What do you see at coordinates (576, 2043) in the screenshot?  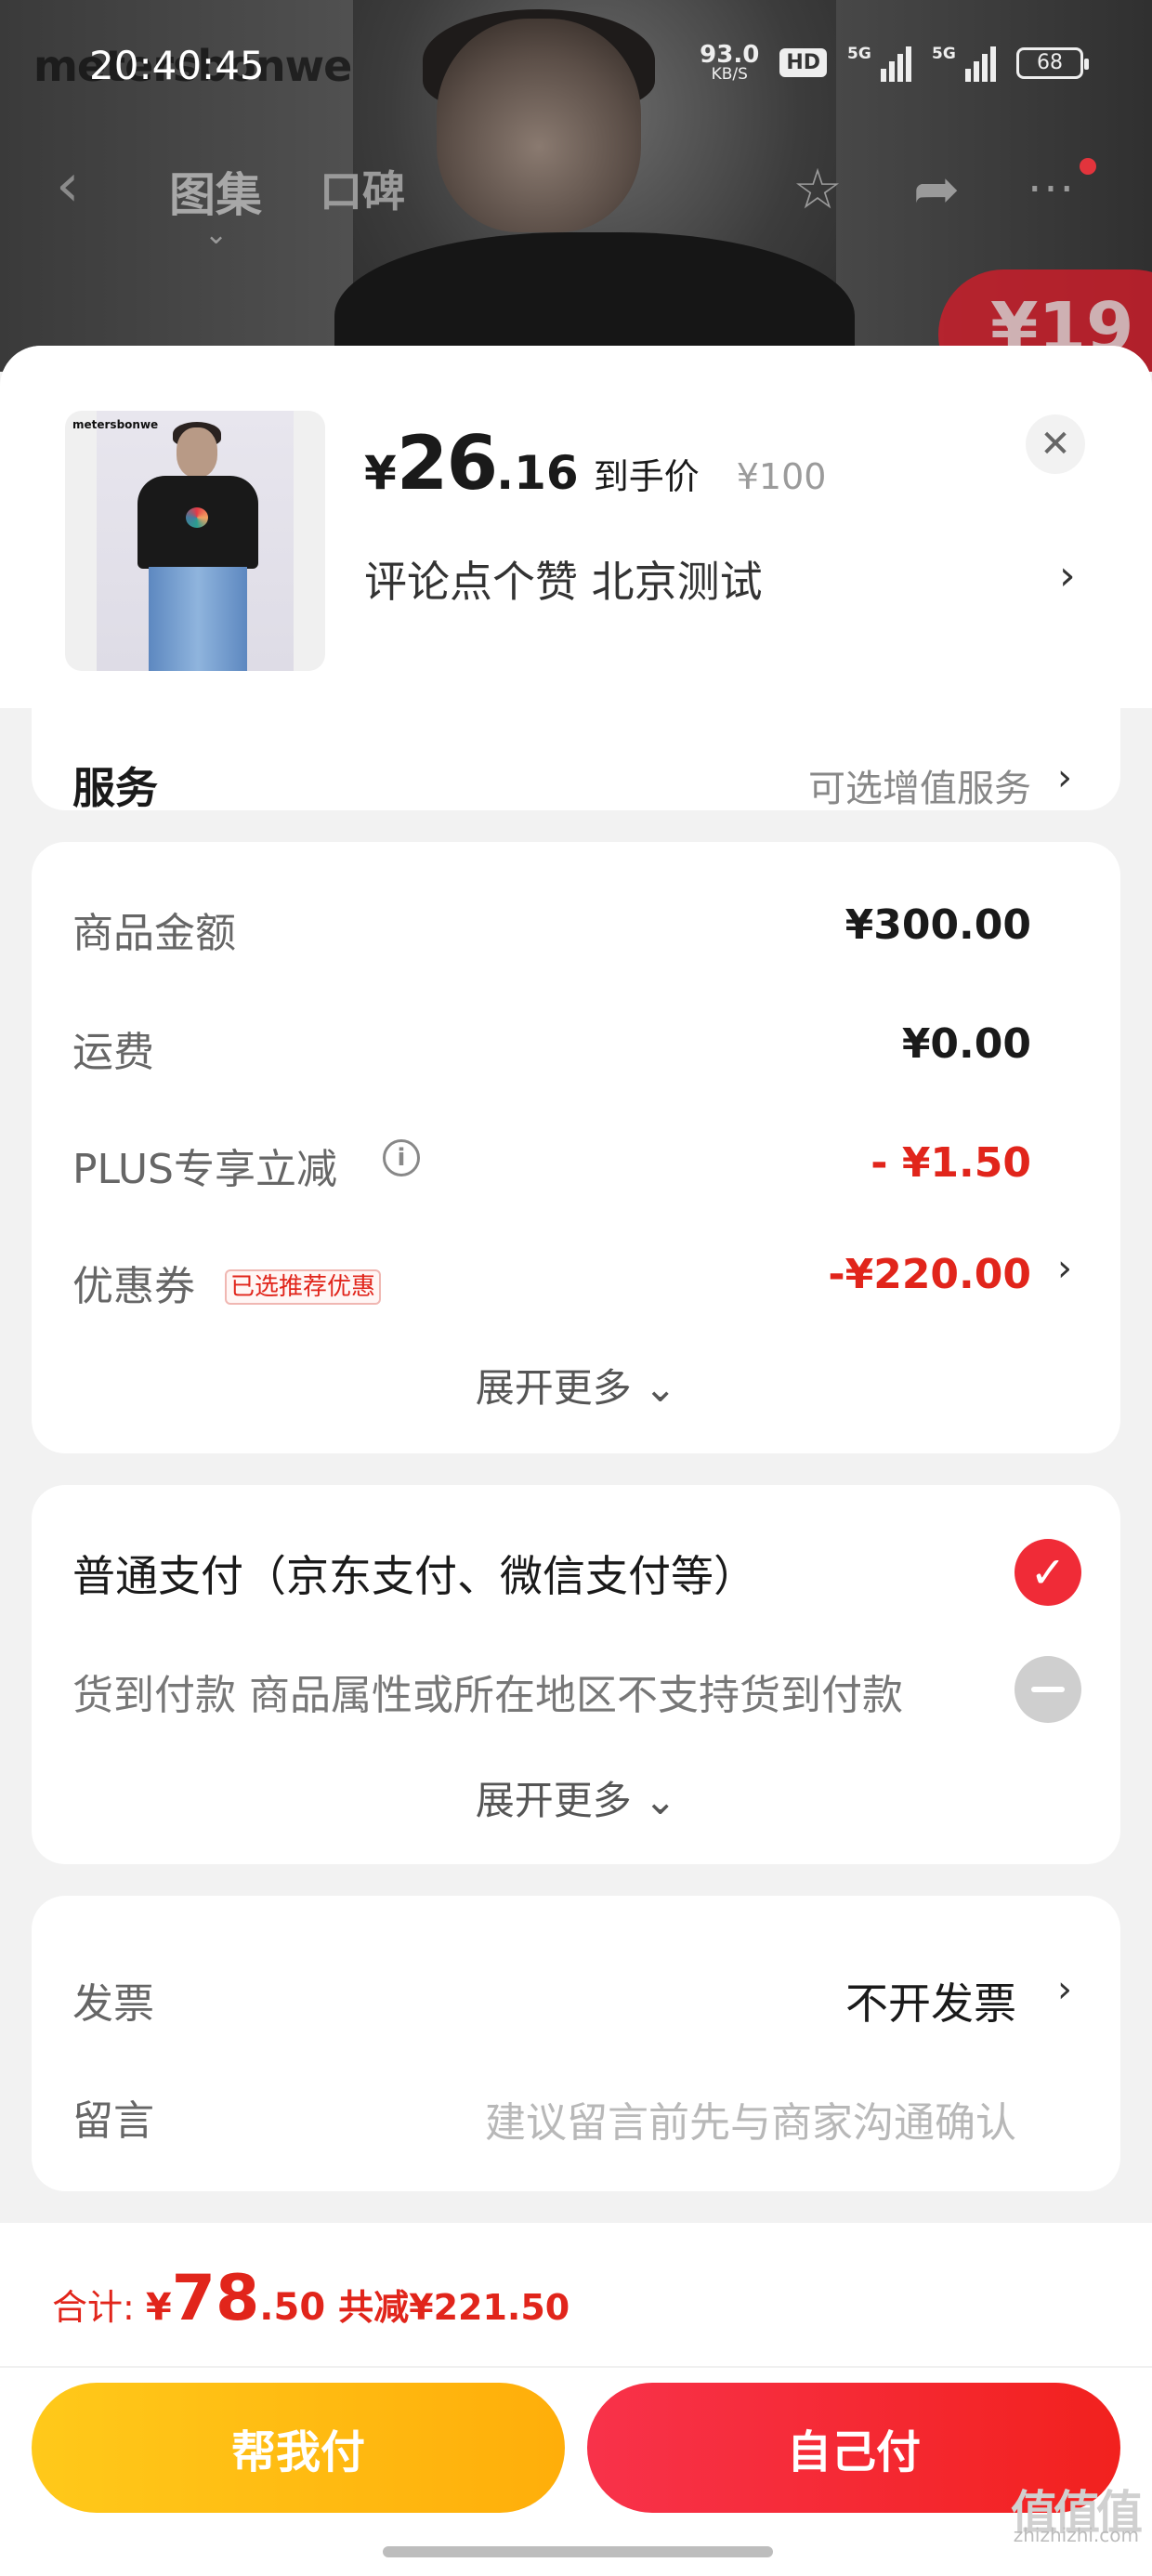 I see `invoice-card: 发票 不开发票 › 留言 建议留言前先与商家沟通确认` at bounding box center [576, 2043].